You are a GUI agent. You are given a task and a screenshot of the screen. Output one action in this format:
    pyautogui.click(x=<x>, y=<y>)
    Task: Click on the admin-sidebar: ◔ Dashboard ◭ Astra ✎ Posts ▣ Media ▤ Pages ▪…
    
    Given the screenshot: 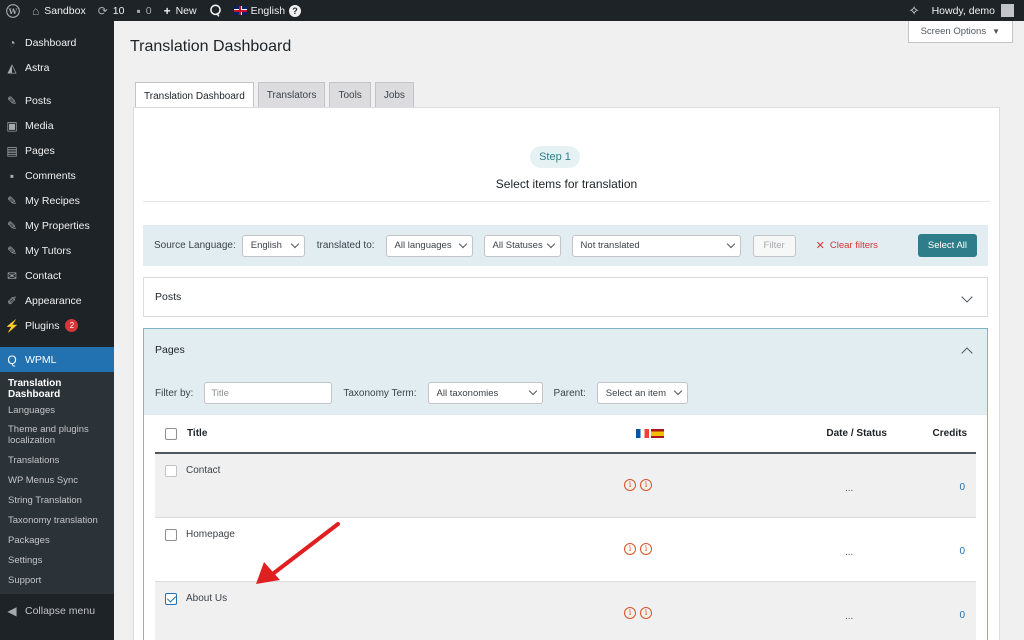 What is the action you would take?
    pyautogui.click(x=57, y=330)
    